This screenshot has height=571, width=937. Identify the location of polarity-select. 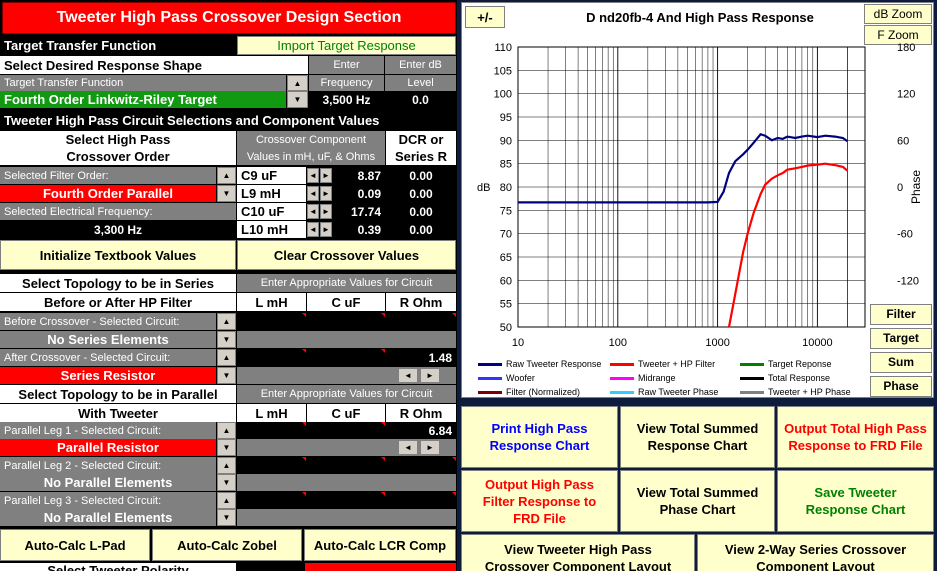
(380, 567).